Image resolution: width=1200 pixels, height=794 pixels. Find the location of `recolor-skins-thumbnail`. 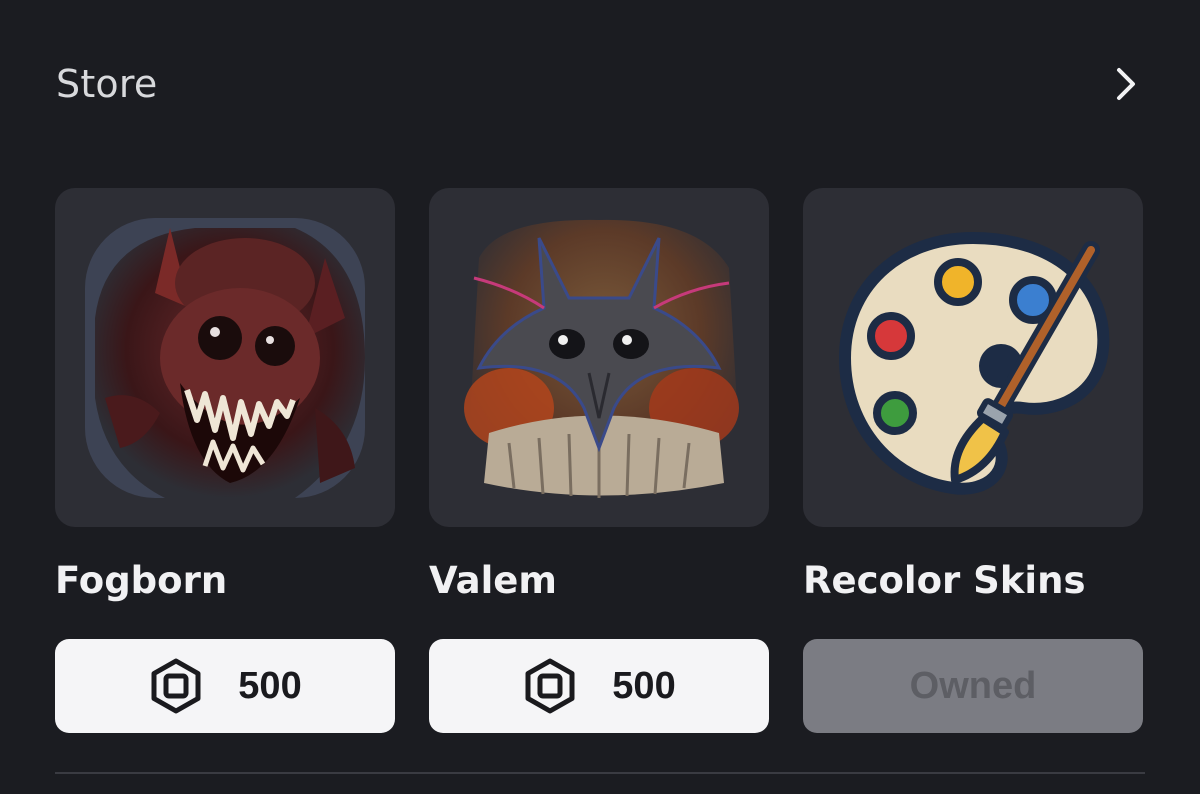

recolor-skins-thumbnail is located at coordinates (973, 357).